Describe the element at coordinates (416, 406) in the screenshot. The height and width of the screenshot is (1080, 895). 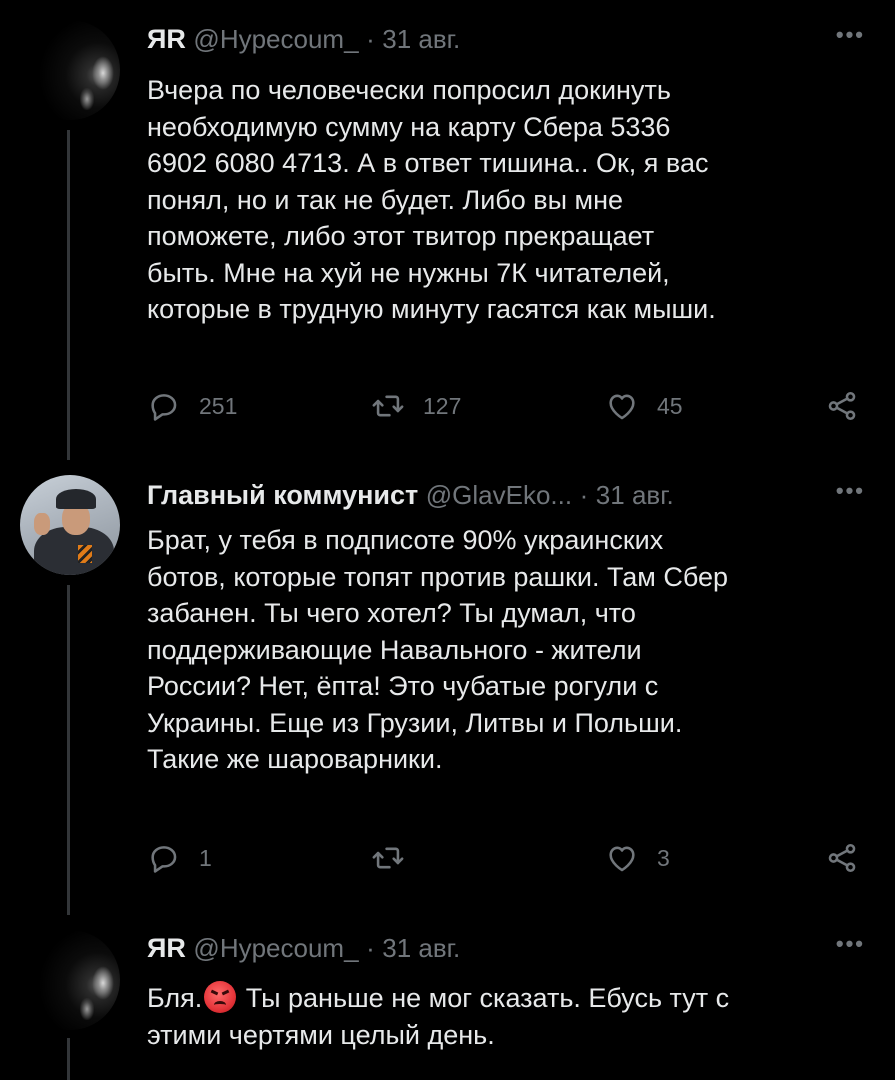
I see `retweet-button: 127` at that location.